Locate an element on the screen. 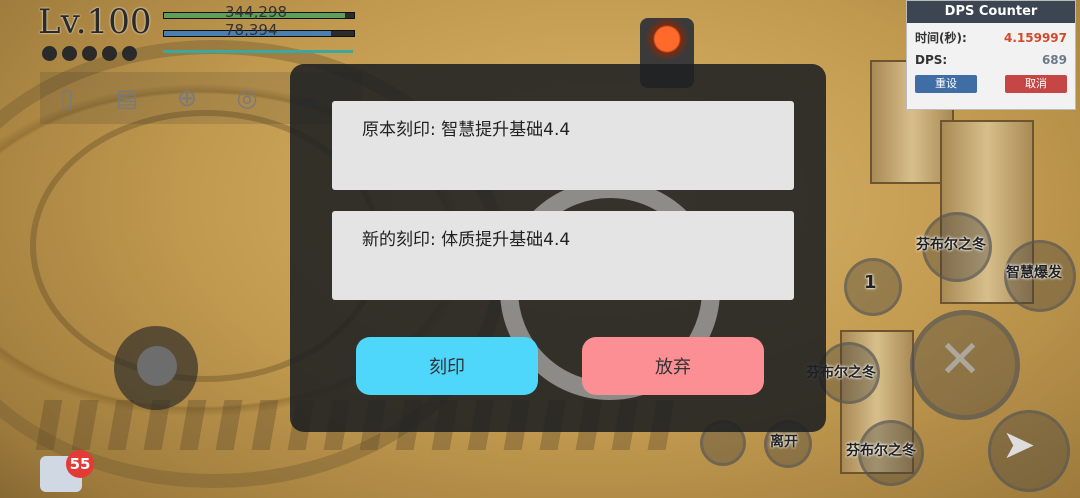 This screenshot has height=498, width=1080. engrave-button: 刻印 is located at coordinates (447, 366).